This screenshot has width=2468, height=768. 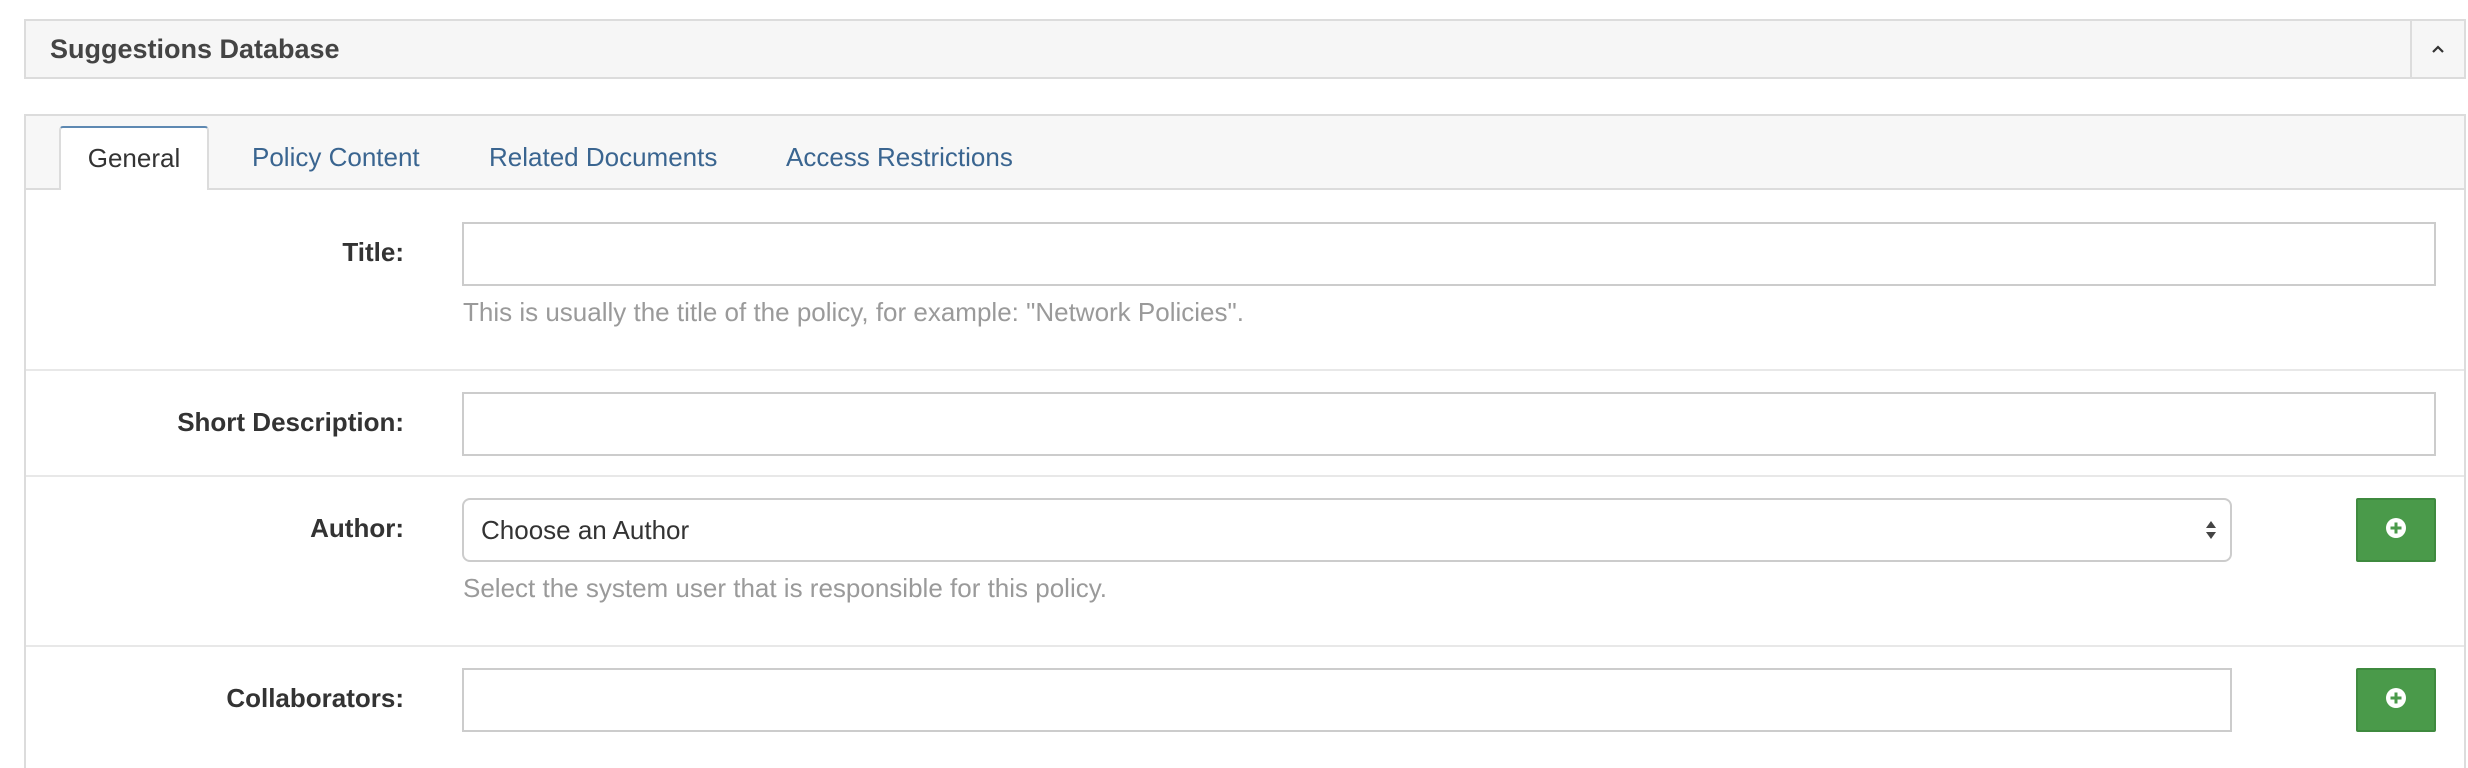 What do you see at coordinates (357, 528) in the screenshot?
I see `author-label: Author:` at bounding box center [357, 528].